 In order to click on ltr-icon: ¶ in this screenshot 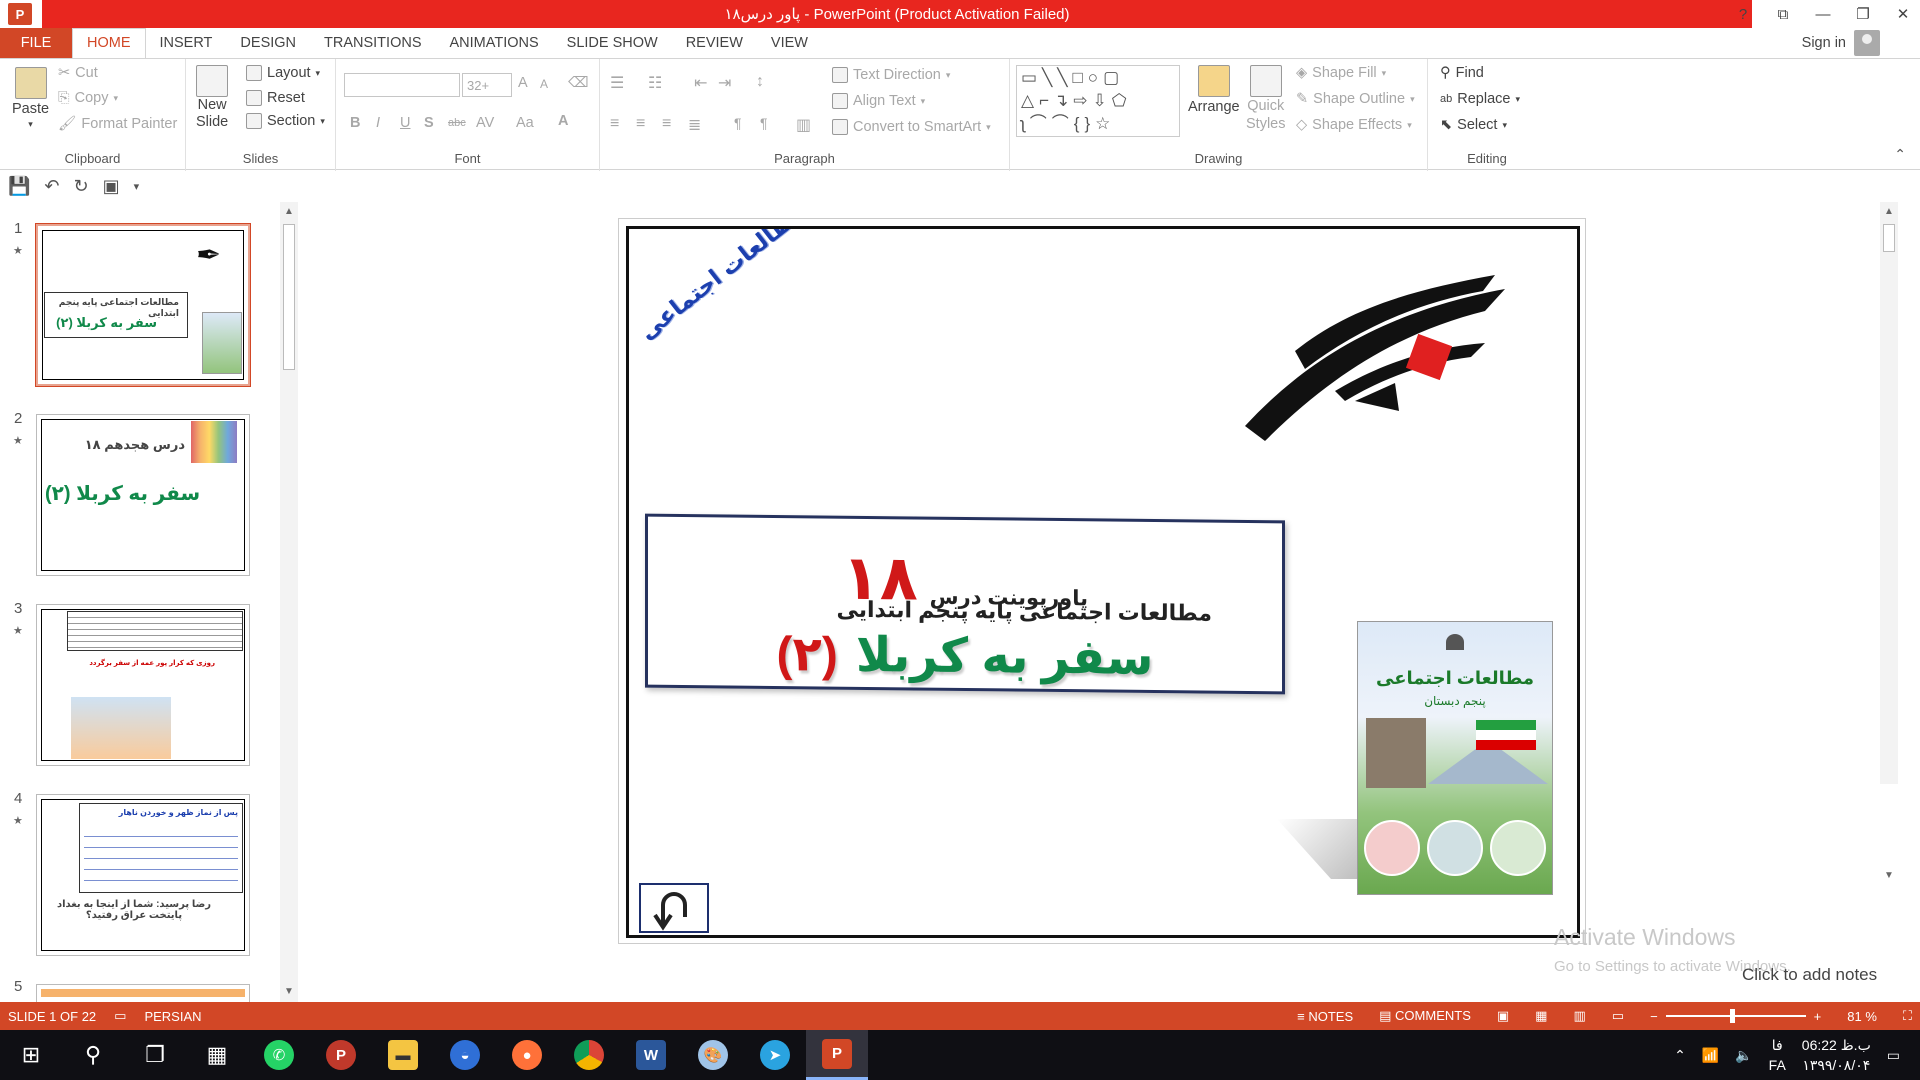, I will do `click(738, 123)`.